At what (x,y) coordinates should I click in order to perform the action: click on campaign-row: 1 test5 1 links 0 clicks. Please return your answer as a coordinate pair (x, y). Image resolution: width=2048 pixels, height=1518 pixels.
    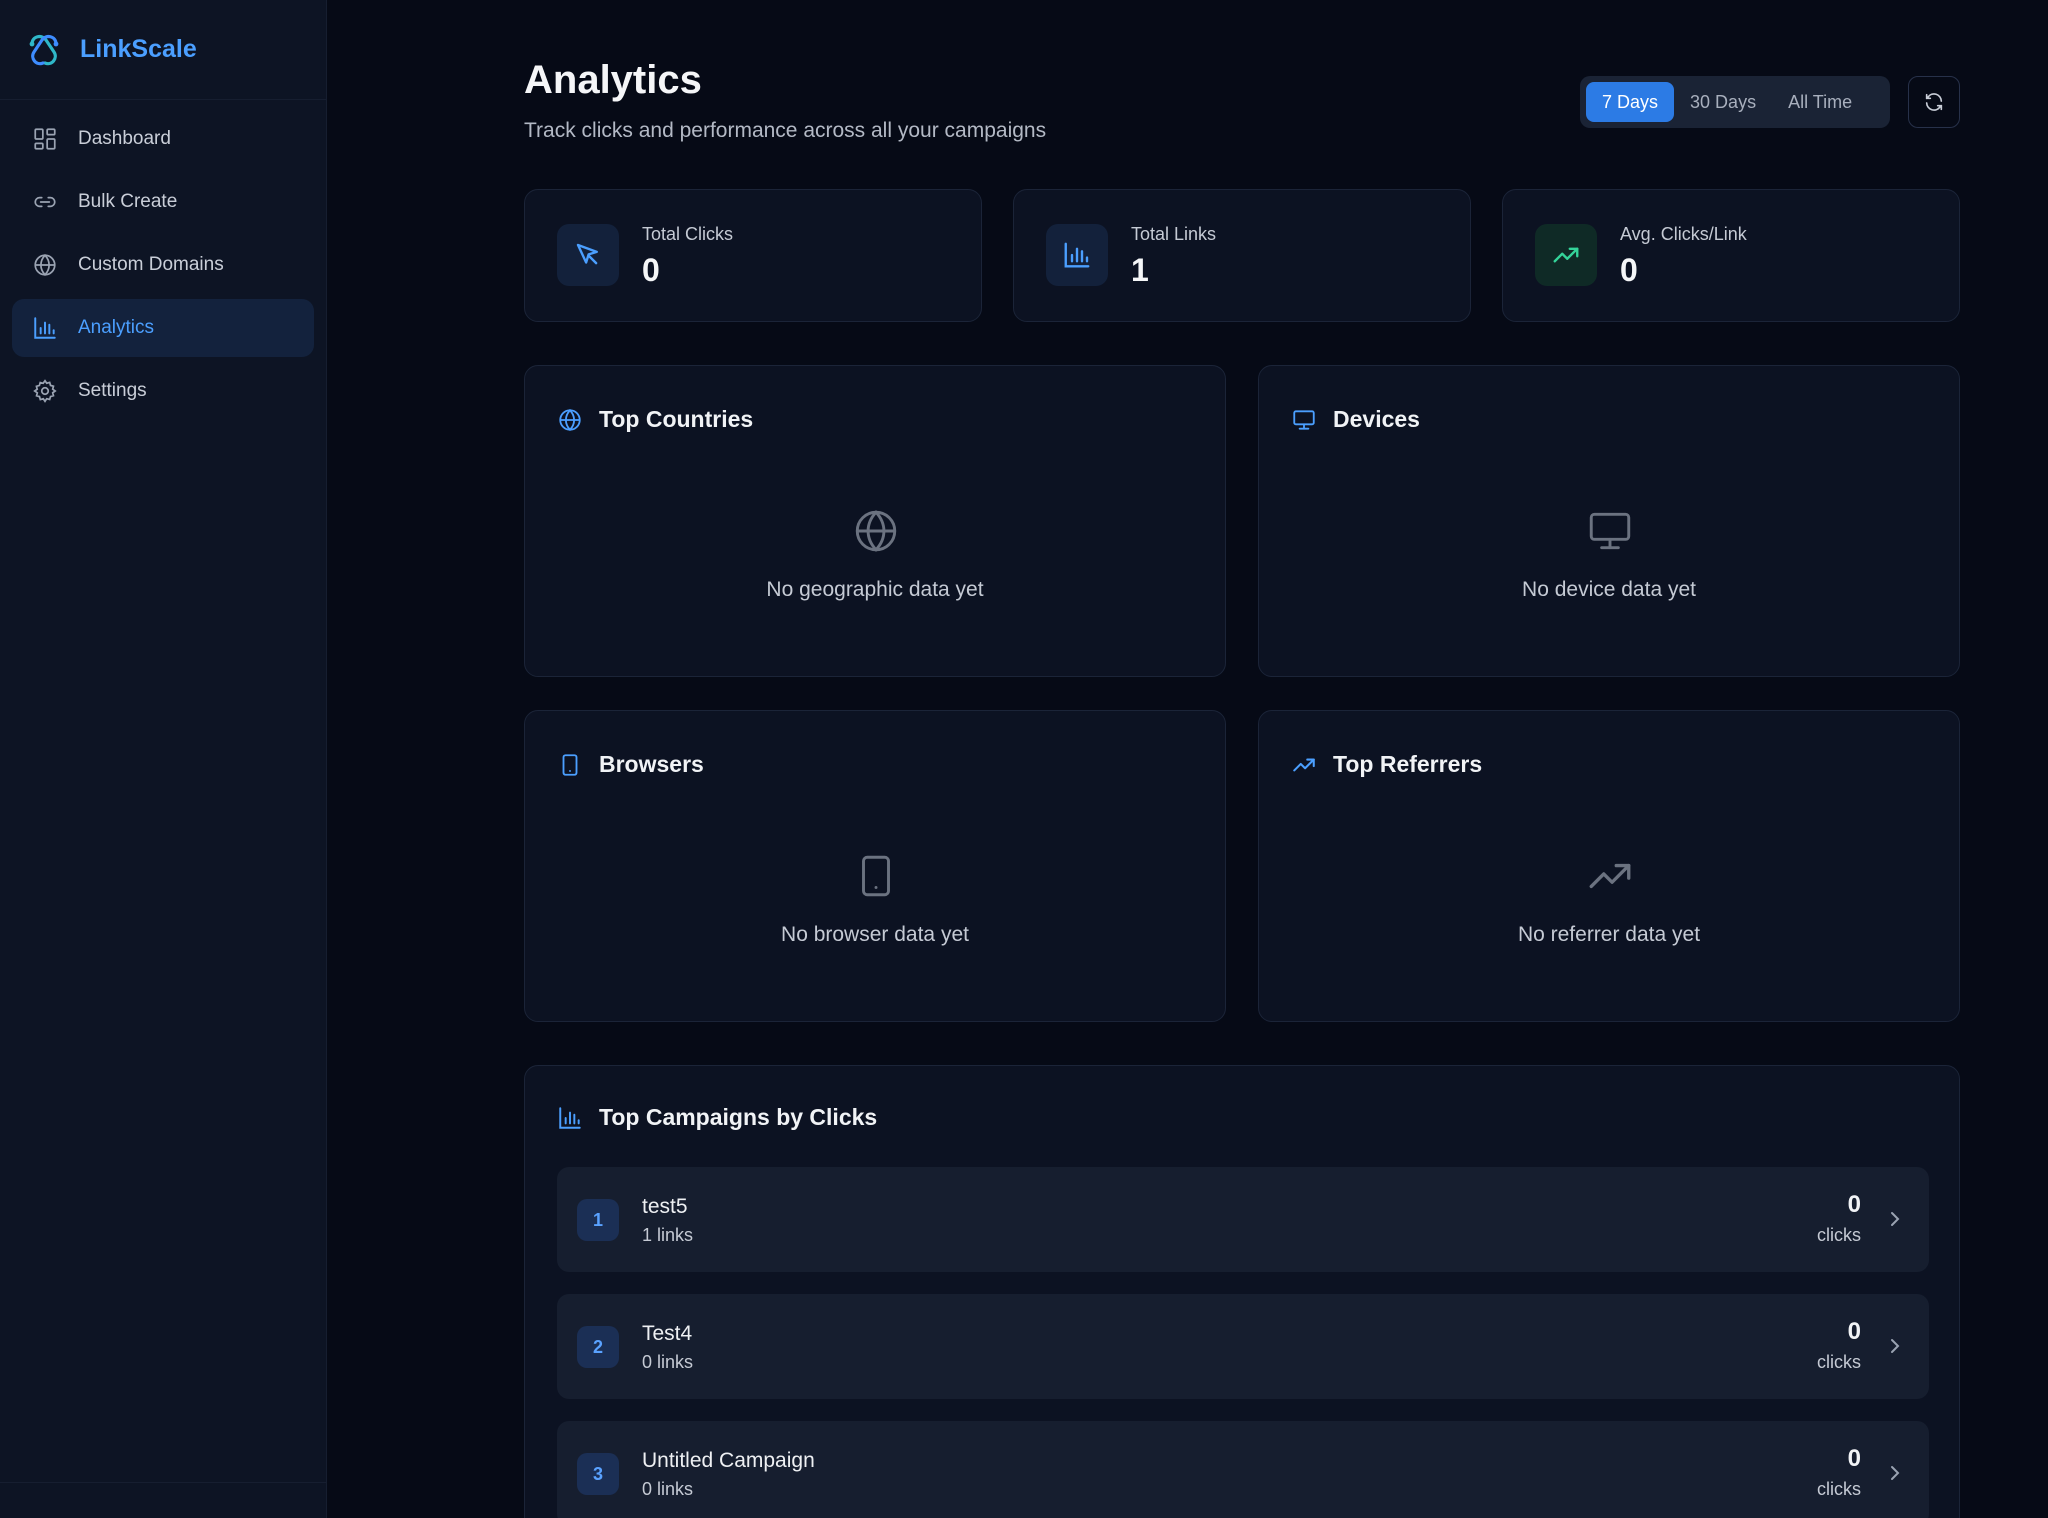
    Looking at the image, I should click on (1243, 1219).